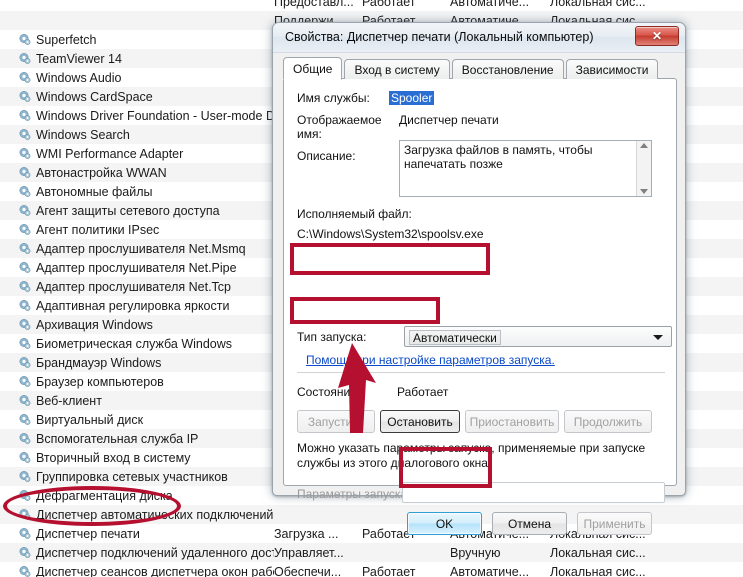 Image resolution: width=743 pixels, height=577 pixels. What do you see at coordinates (354, 494) in the screenshot?
I see `start-params-label: Параметры запуска:` at bounding box center [354, 494].